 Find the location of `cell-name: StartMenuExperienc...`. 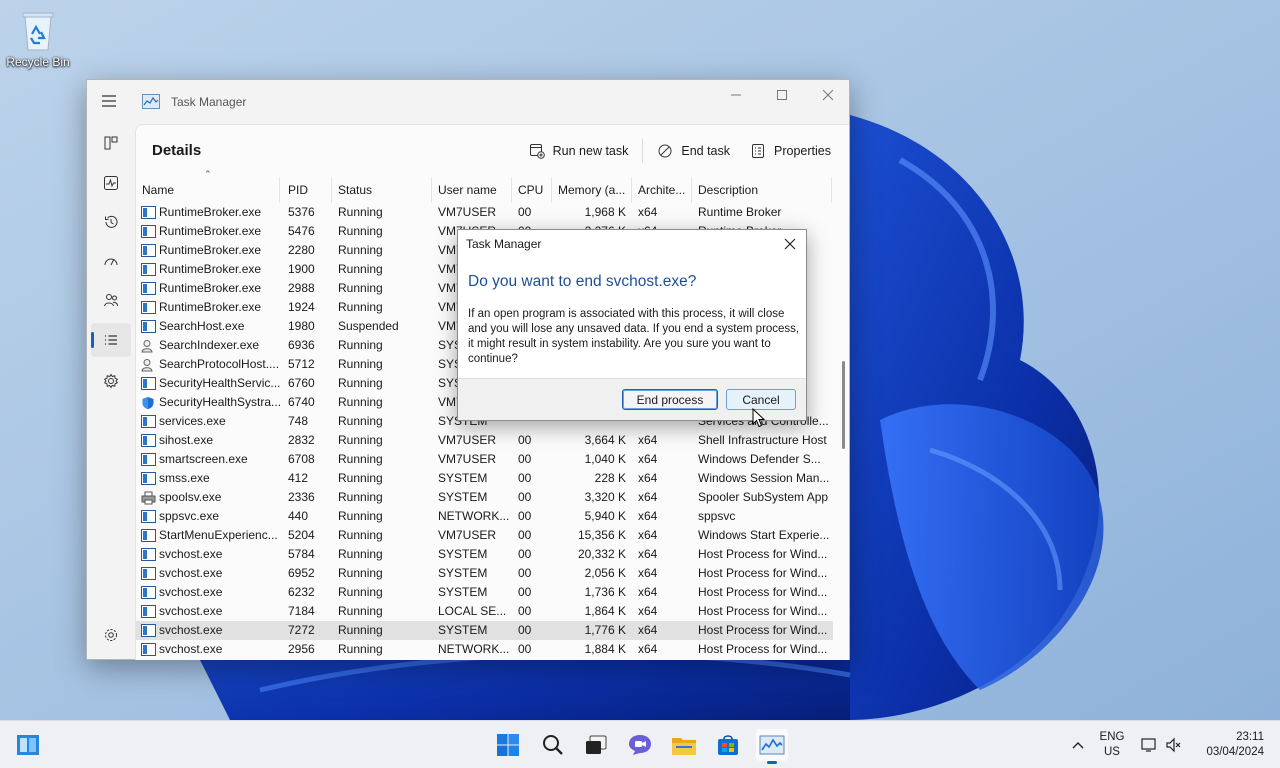

cell-name: StartMenuExperienc... is located at coordinates (208, 535).